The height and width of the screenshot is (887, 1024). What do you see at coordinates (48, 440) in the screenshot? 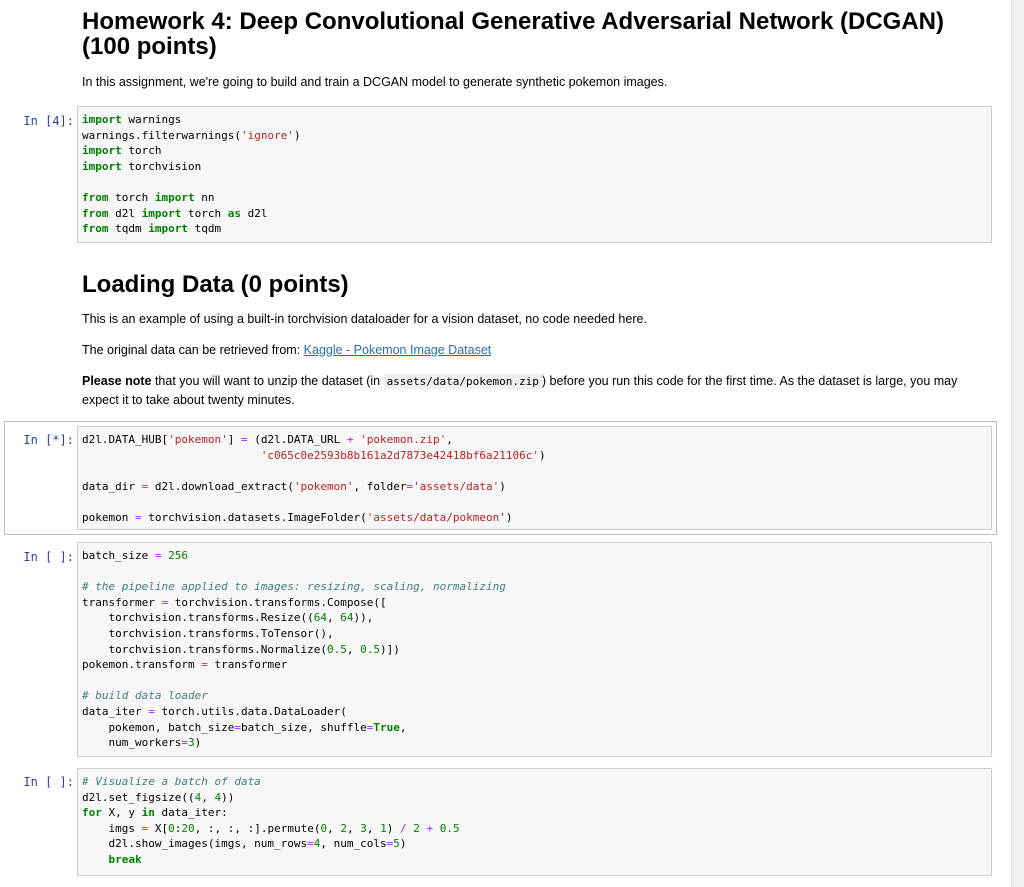
I see `cell-prompt: In [*]:` at bounding box center [48, 440].